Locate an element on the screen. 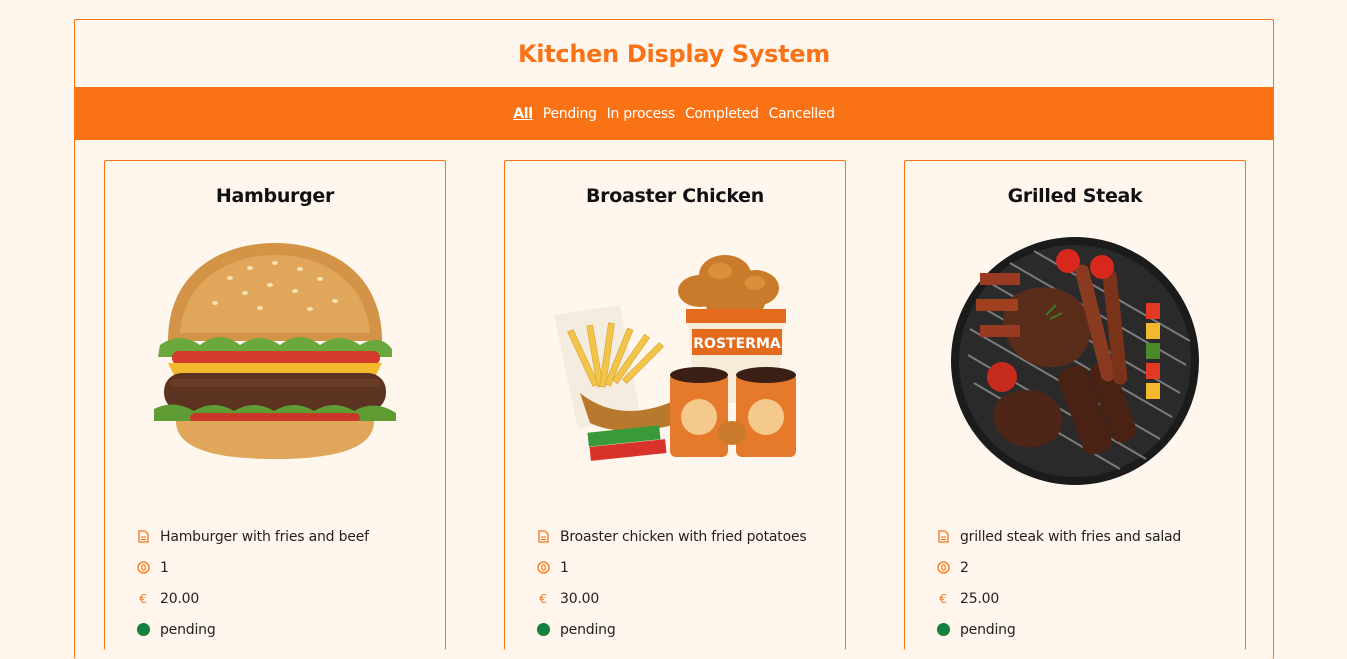  order-description-row: Broaster chicken with fried potatoes is located at coordinates (686, 536).